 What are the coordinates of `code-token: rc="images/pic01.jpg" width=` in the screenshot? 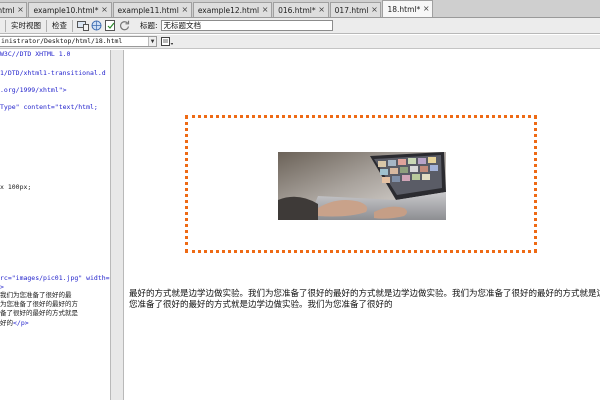 It's located at (55, 278).